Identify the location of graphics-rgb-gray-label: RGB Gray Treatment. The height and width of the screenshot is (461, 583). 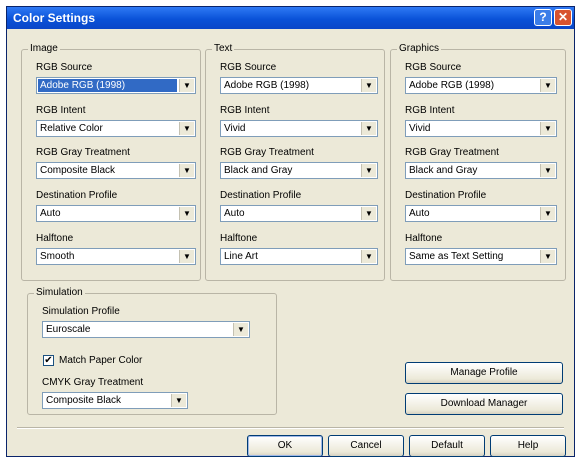
(452, 152).